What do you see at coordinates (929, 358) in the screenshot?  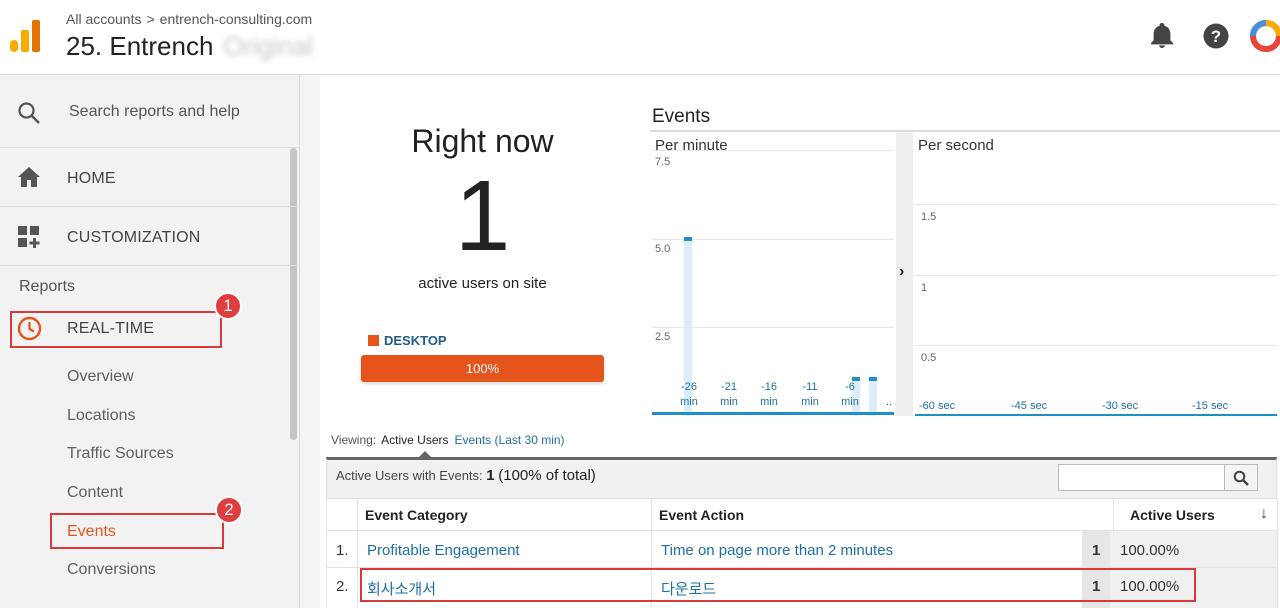 I see `y-tick-label: 0.5` at bounding box center [929, 358].